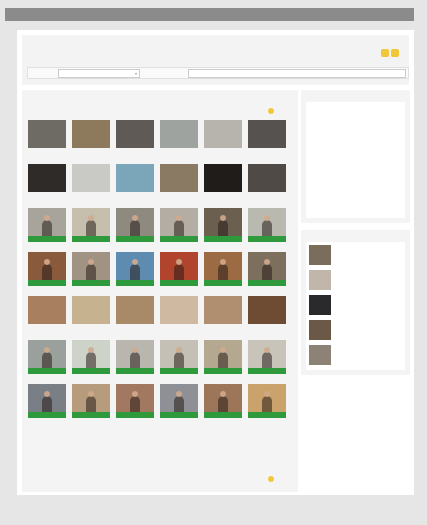  I want to click on keyword-search-input, so click(297, 73).